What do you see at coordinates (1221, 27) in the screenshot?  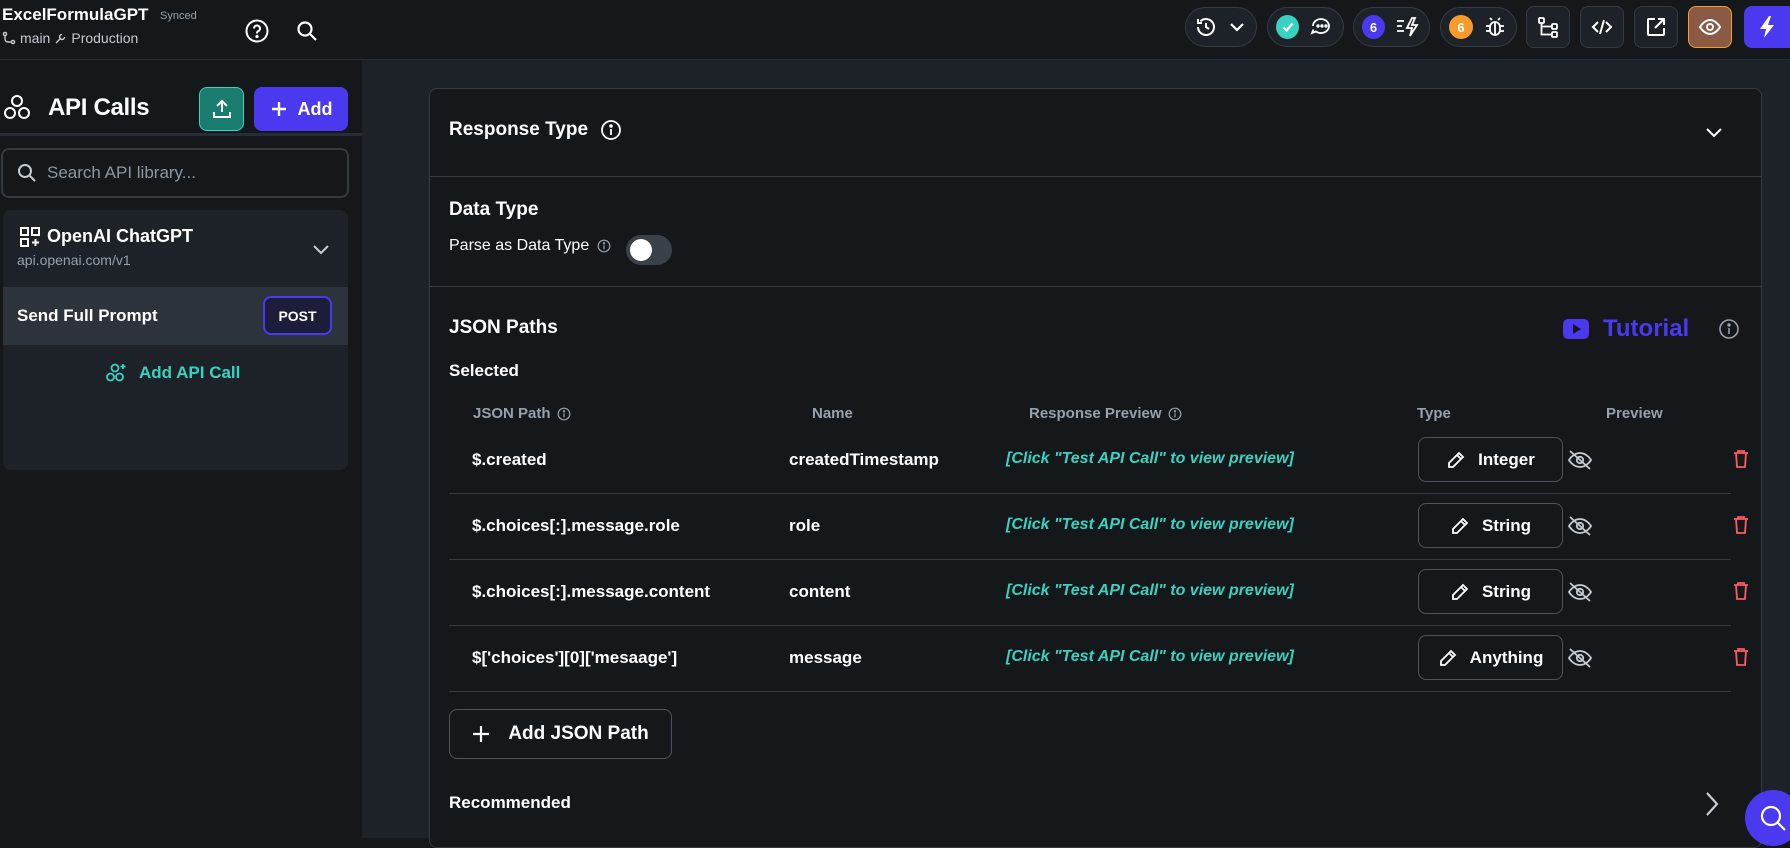 I see `history-menu` at bounding box center [1221, 27].